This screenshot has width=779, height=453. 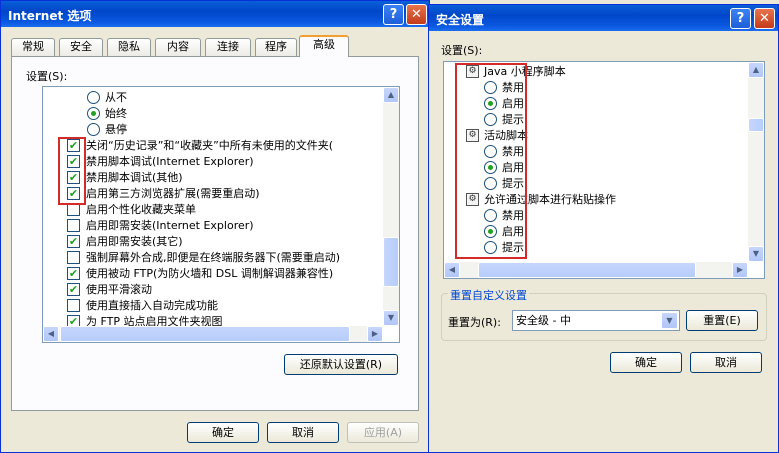 What do you see at coordinates (134, 177) in the screenshot?
I see `setting-label: 禁用脚本调试(其他)` at bounding box center [134, 177].